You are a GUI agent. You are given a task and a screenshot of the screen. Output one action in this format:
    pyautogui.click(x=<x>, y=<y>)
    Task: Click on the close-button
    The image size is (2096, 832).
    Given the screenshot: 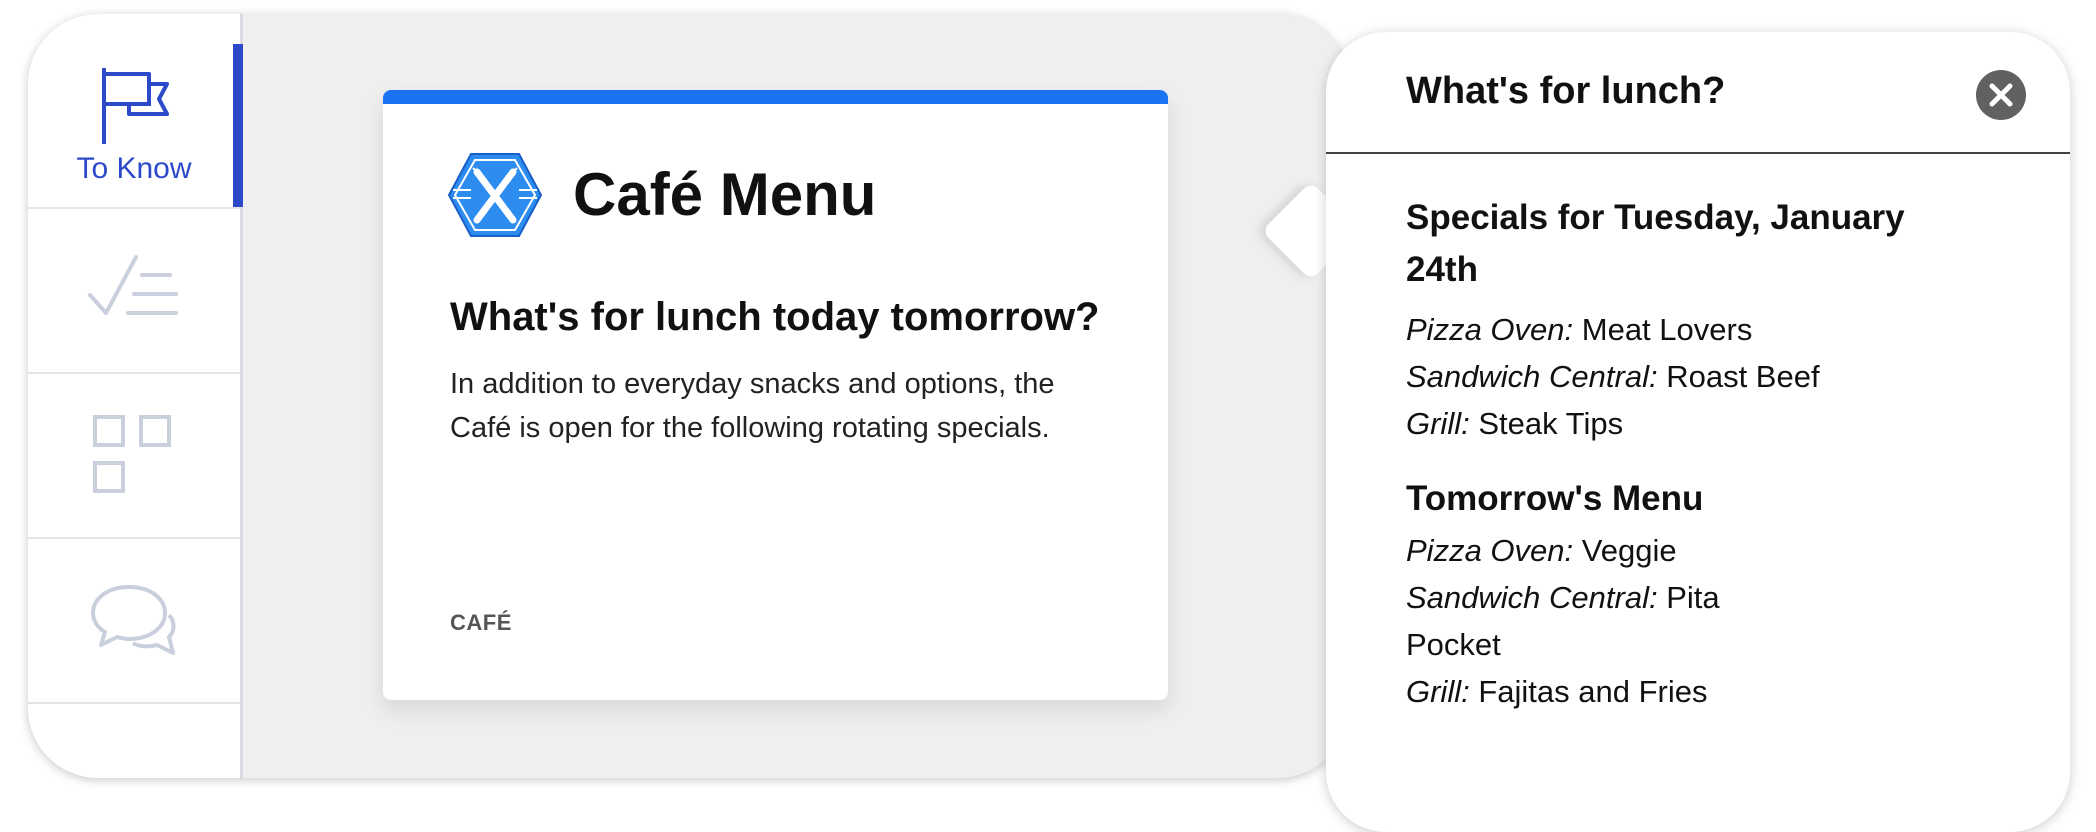 What is the action you would take?
    pyautogui.click(x=2001, y=95)
    